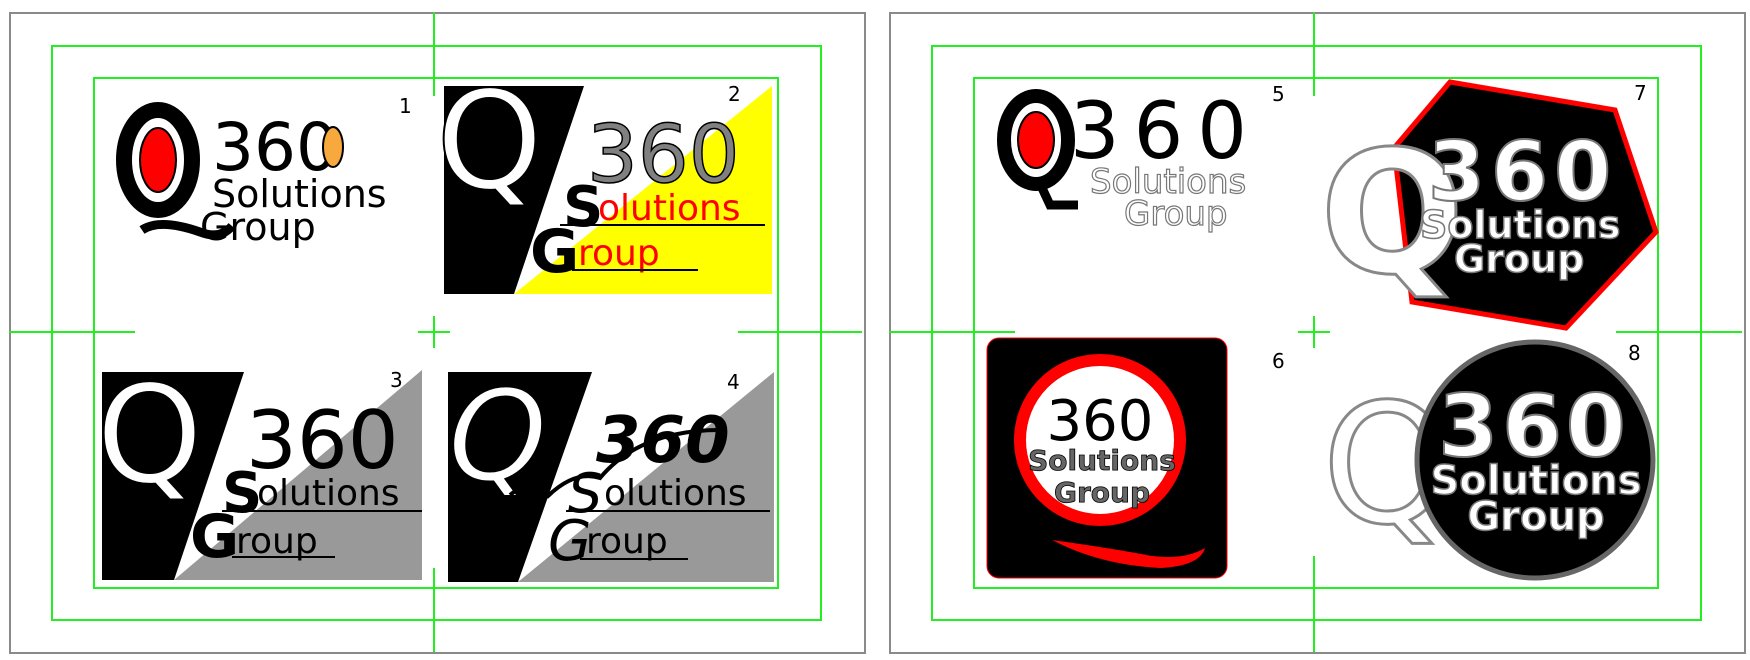  I want to click on logo-5: 5 360 Solutions Group, so click(1141, 158).